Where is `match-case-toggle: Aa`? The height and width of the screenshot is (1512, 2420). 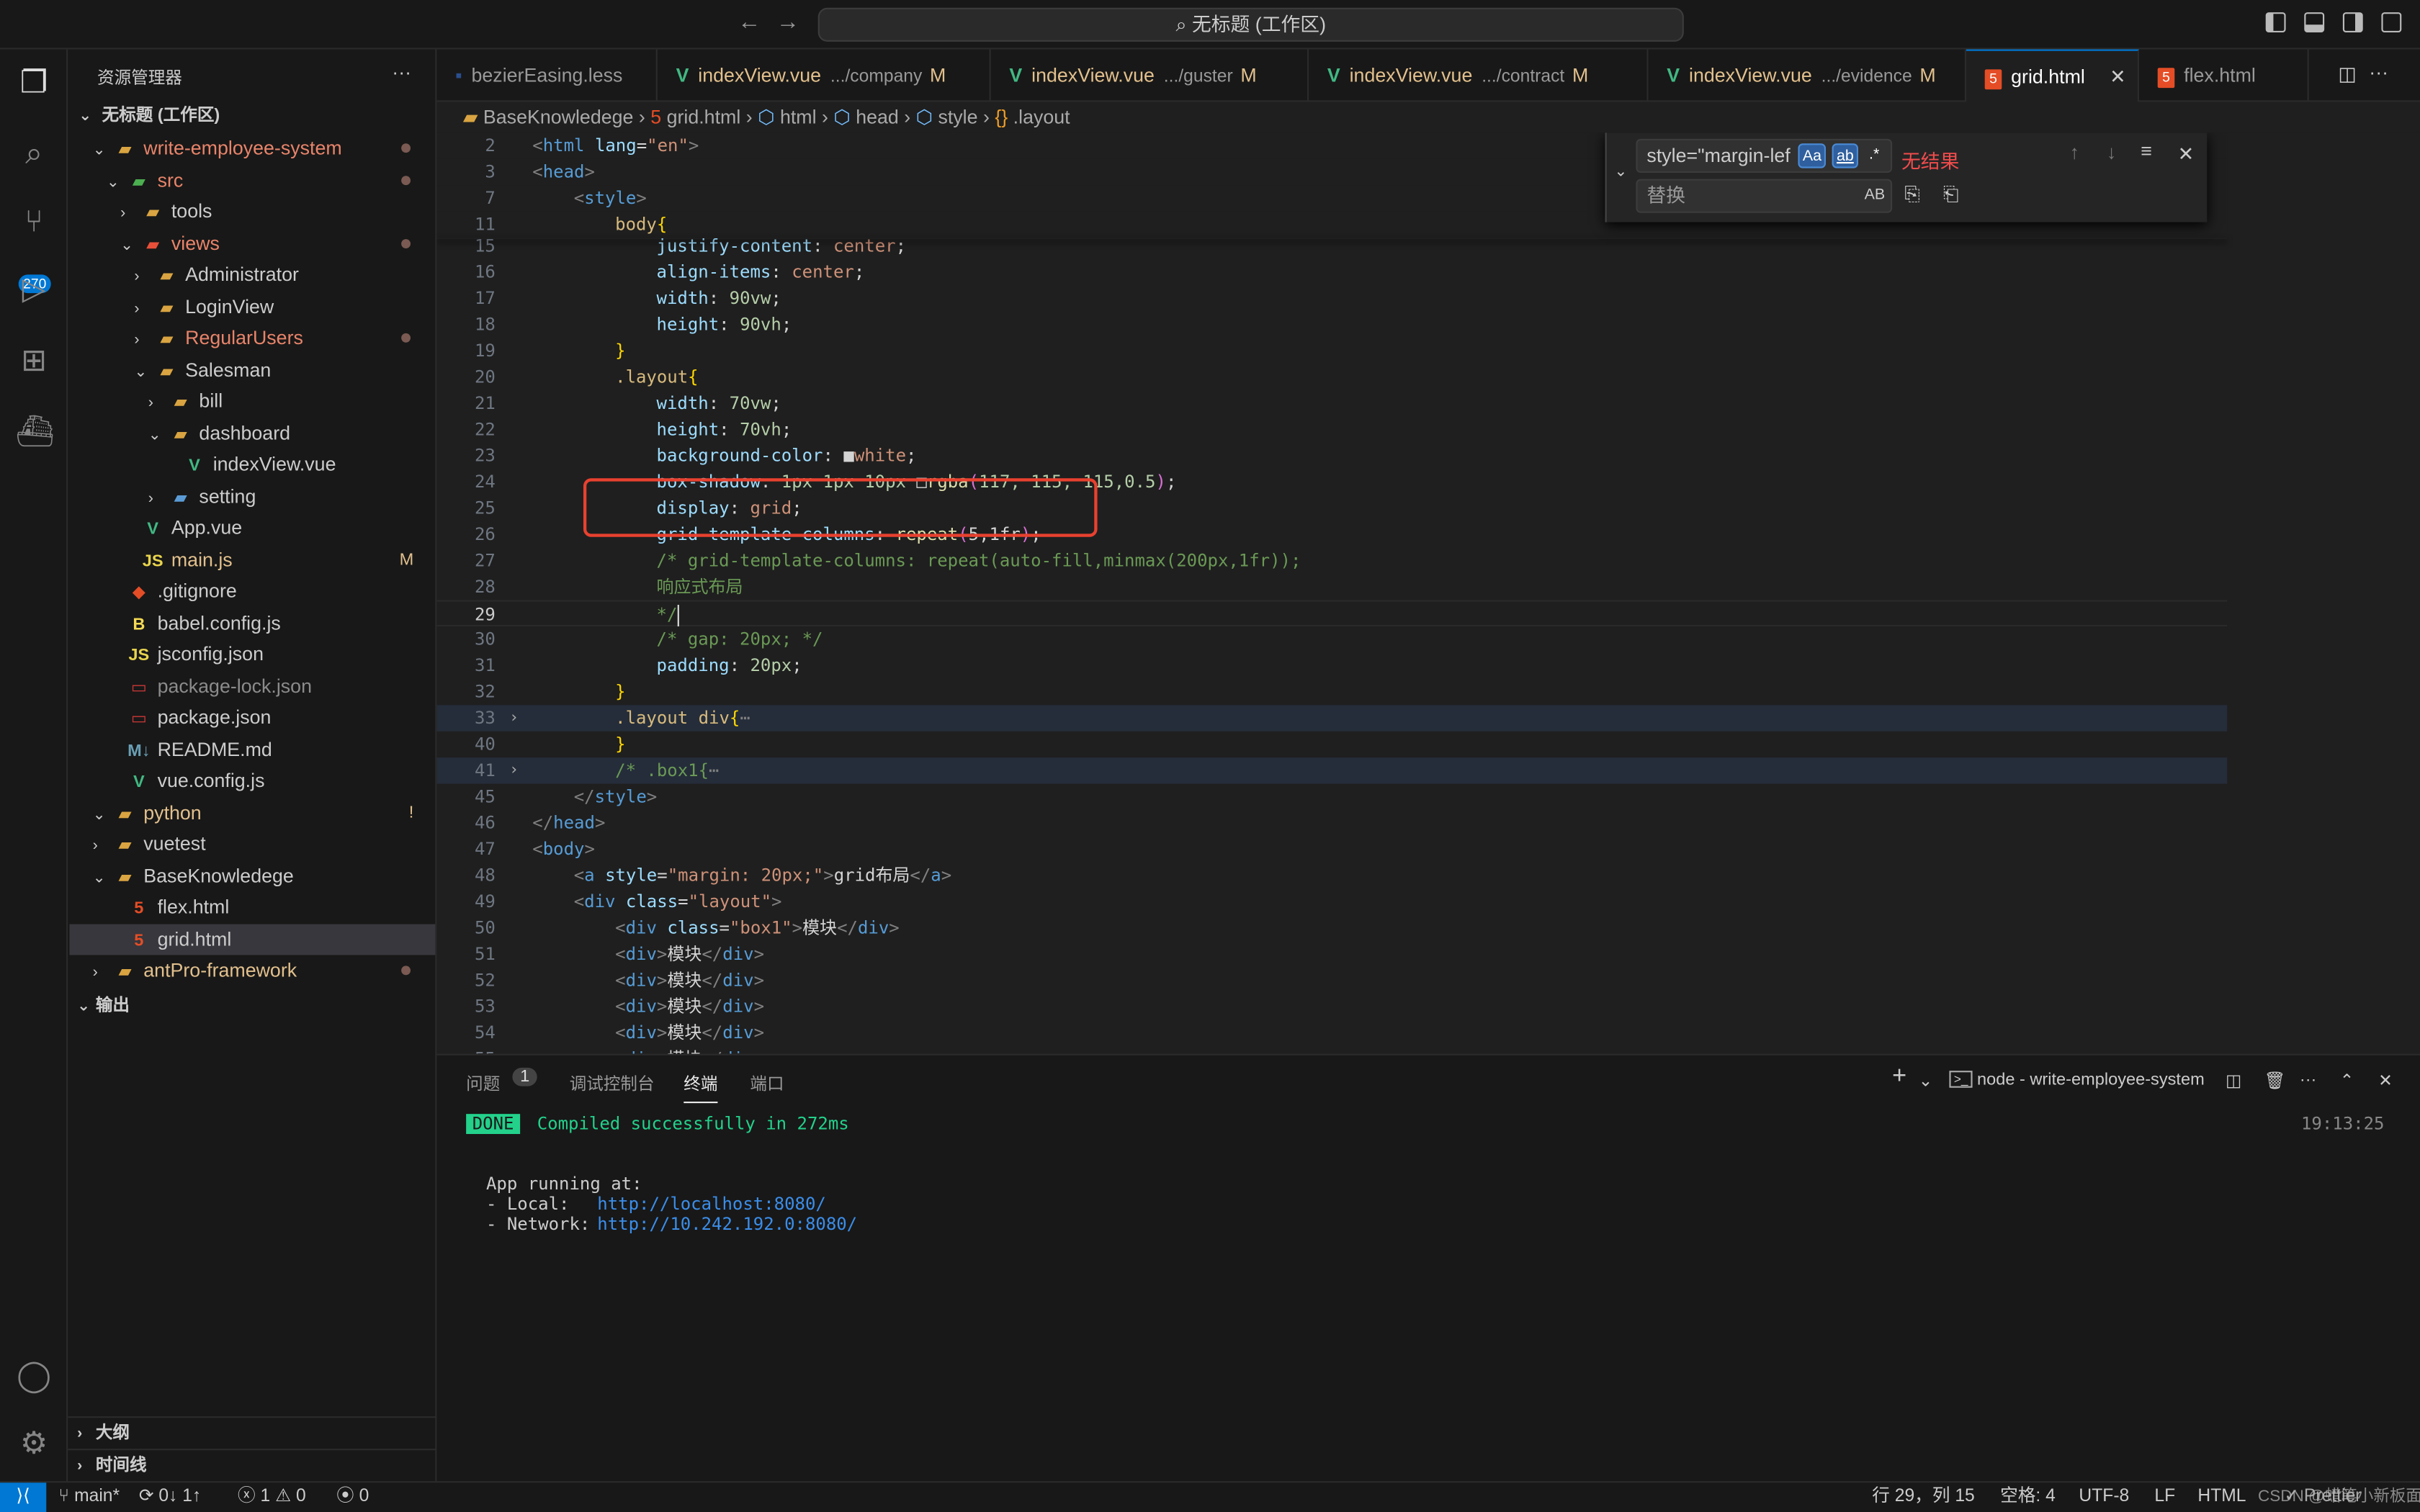
match-case-toggle: Aa is located at coordinates (1812, 155).